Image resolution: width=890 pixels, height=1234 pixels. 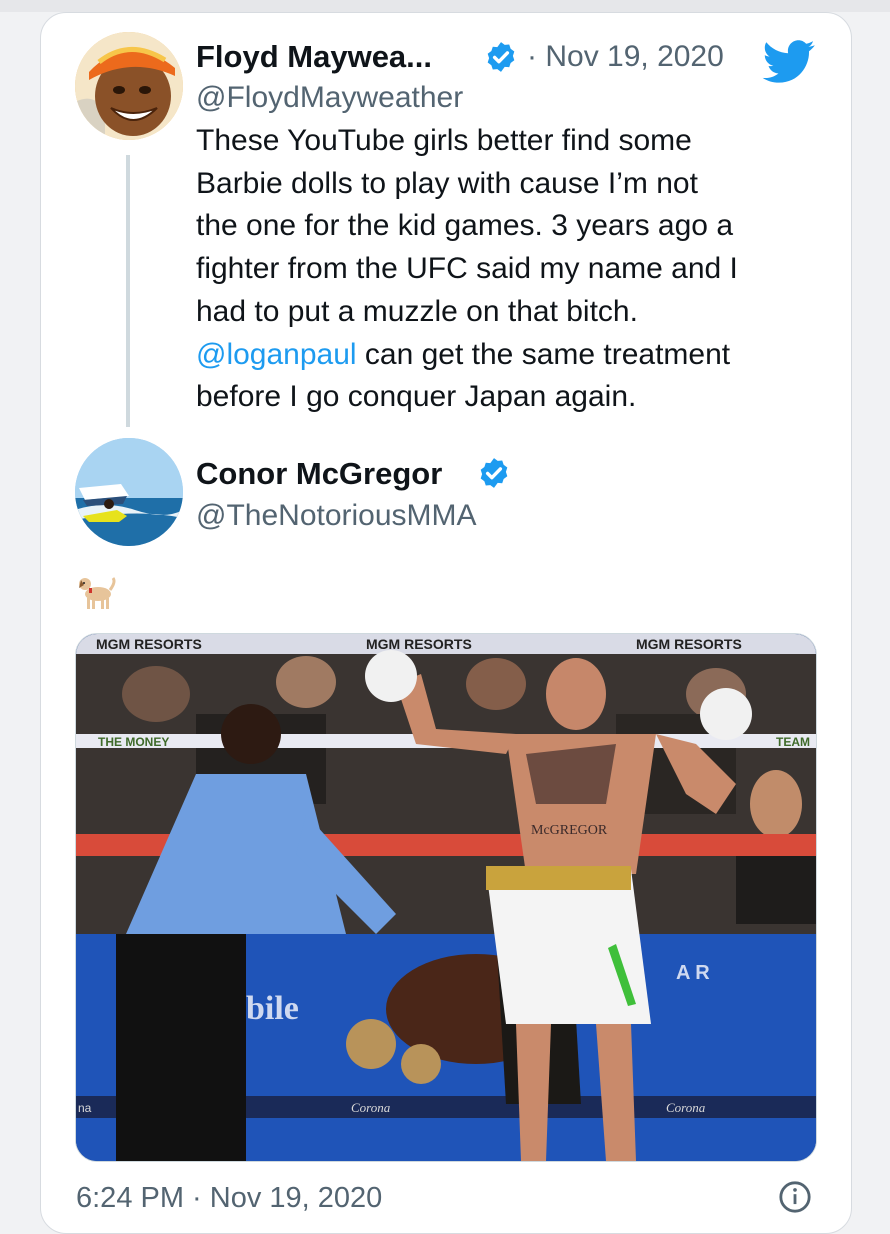 I want to click on tweet-text-line: had to put a muzzle on that bitch., so click(x=417, y=311).